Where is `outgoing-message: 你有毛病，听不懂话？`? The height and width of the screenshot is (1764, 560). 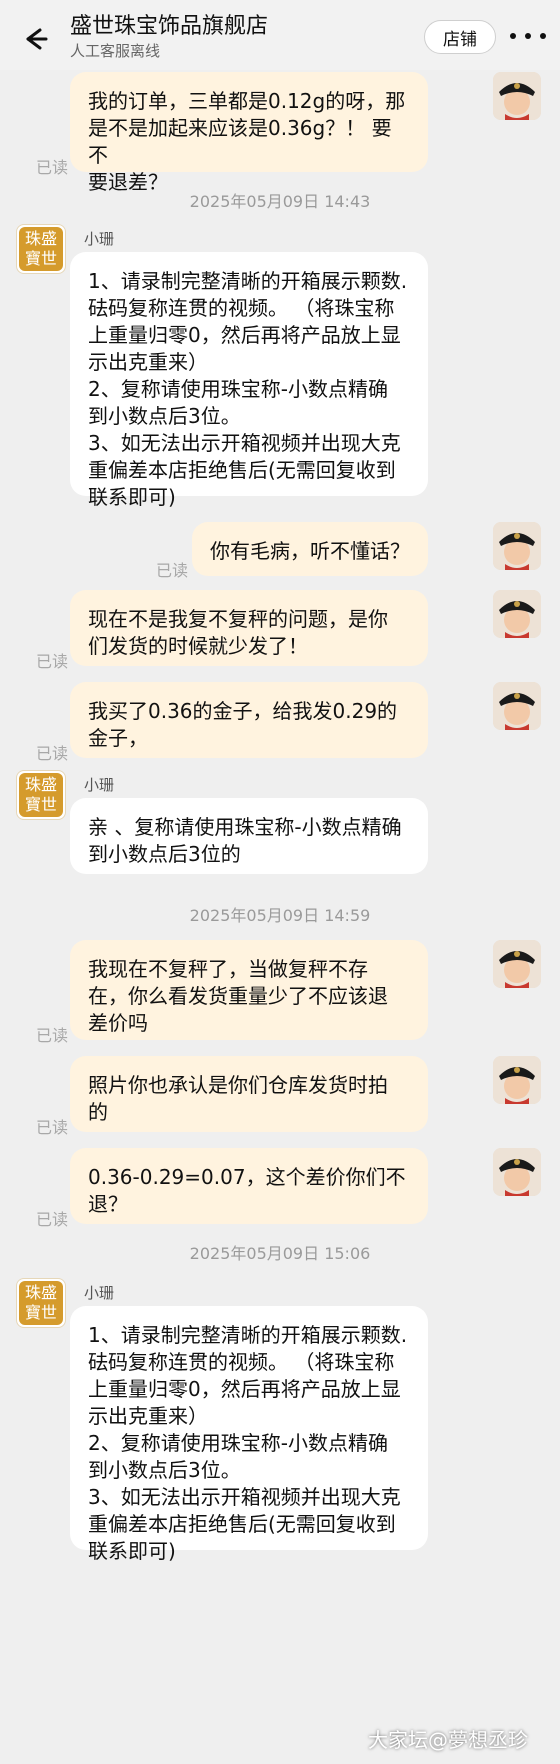
outgoing-message: 你有毛病，听不懂话？ is located at coordinates (310, 549).